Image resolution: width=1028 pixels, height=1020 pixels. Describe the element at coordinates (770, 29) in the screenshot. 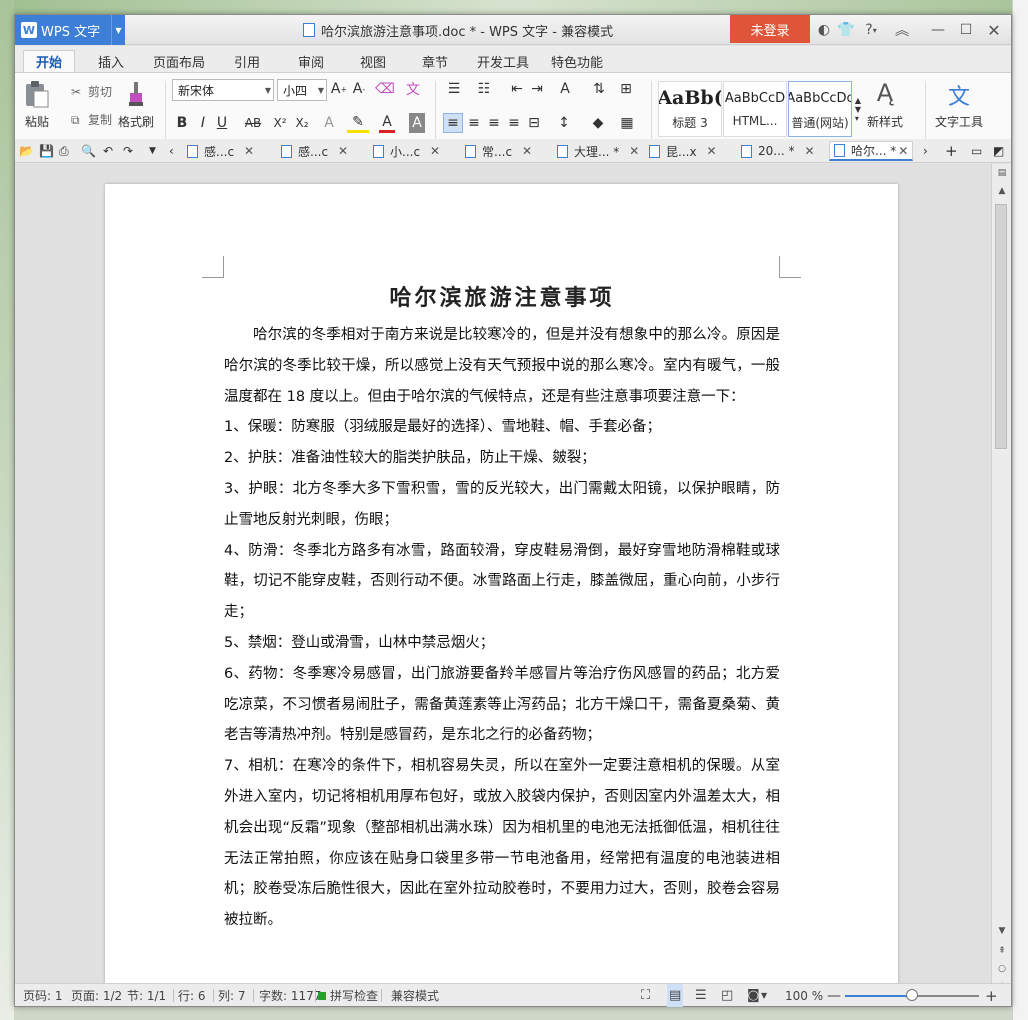

I see `login-button: 未登录` at that location.